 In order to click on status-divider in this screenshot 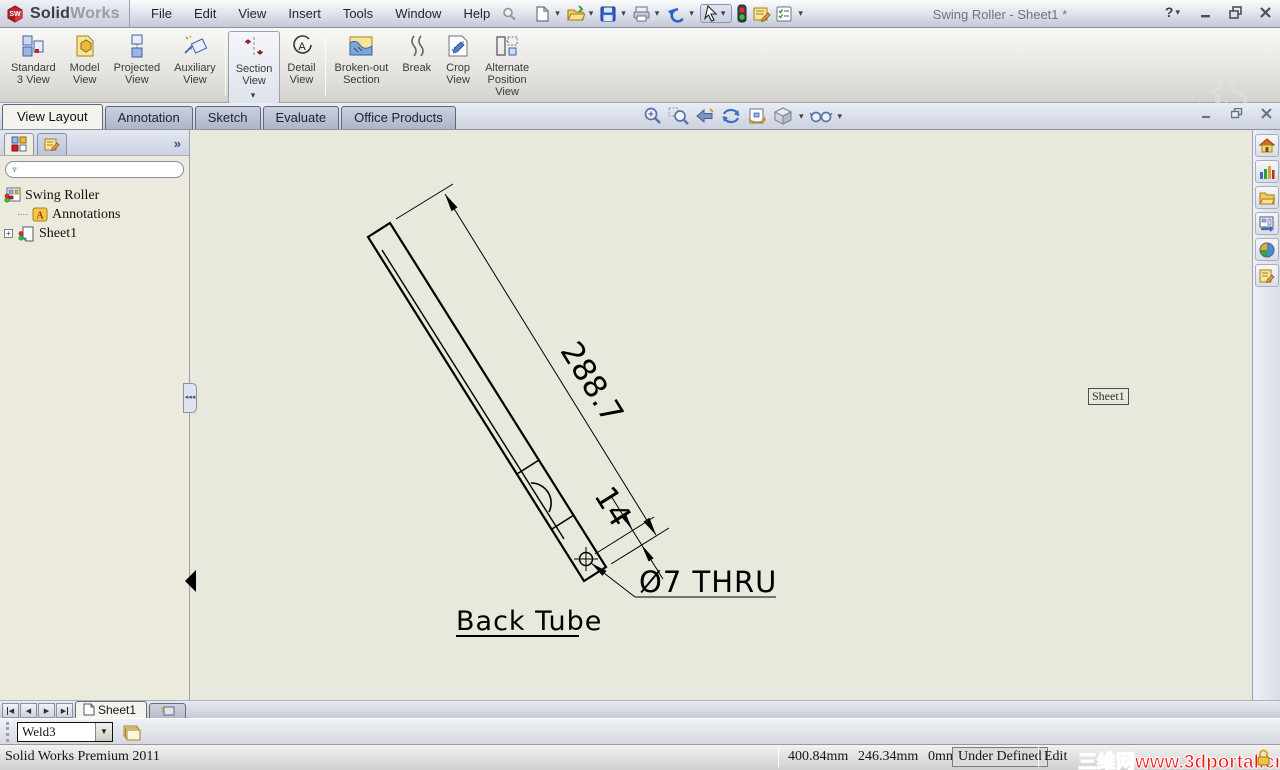, I will do `click(778, 757)`.